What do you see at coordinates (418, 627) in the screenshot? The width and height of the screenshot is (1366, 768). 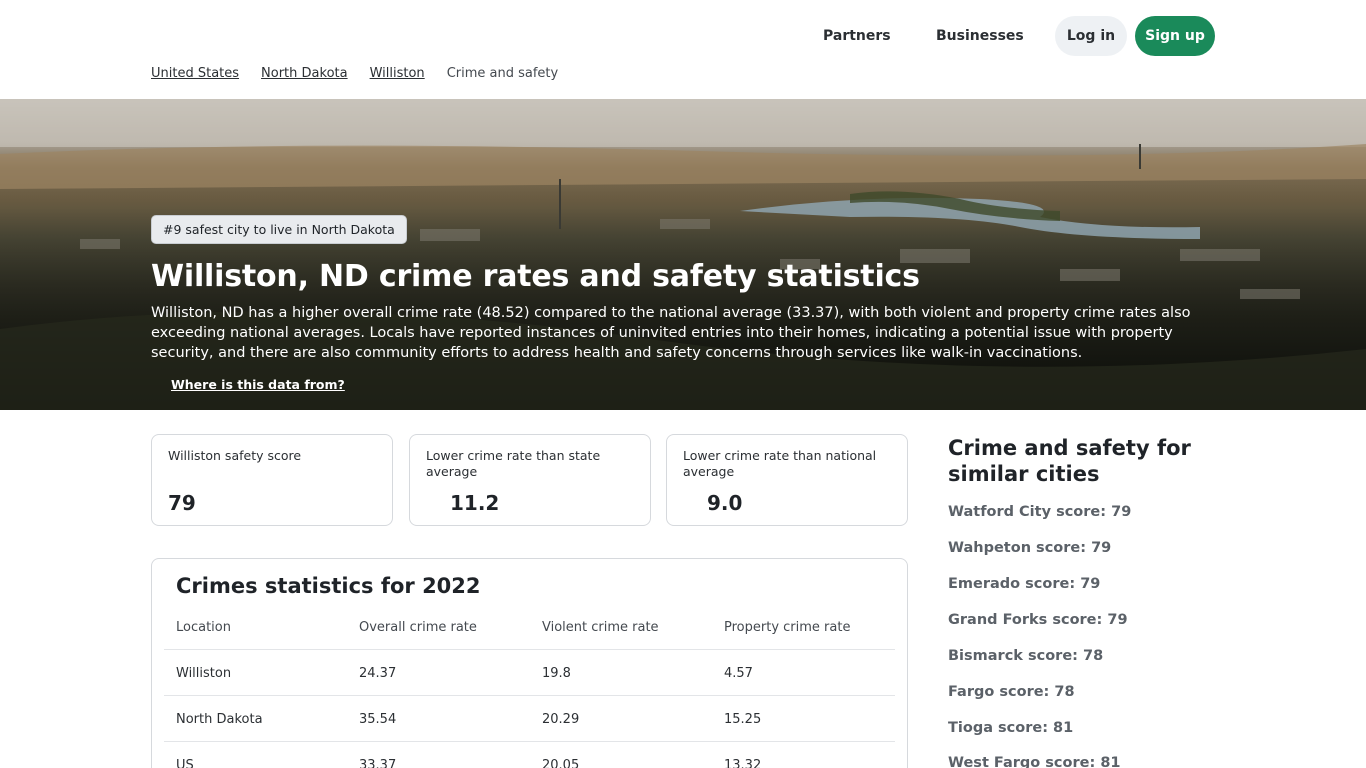 I see `column-header-overall: Overall crime rate` at bounding box center [418, 627].